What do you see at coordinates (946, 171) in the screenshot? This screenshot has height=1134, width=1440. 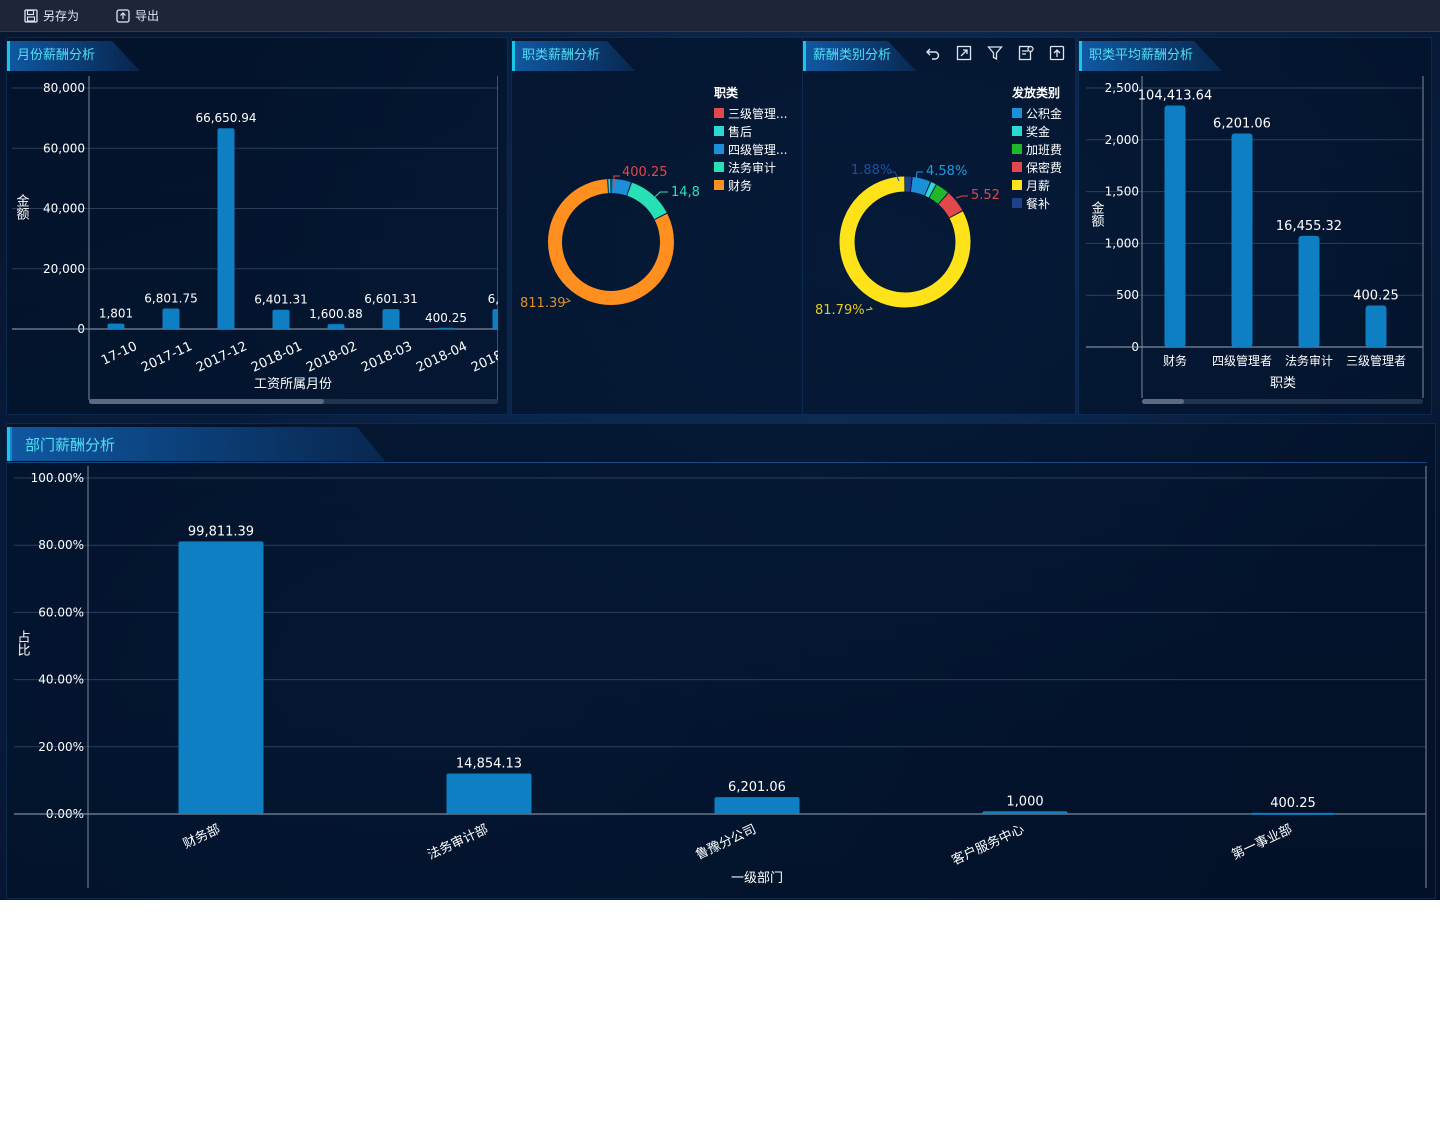 I see `slice-label: 4.58%` at bounding box center [946, 171].